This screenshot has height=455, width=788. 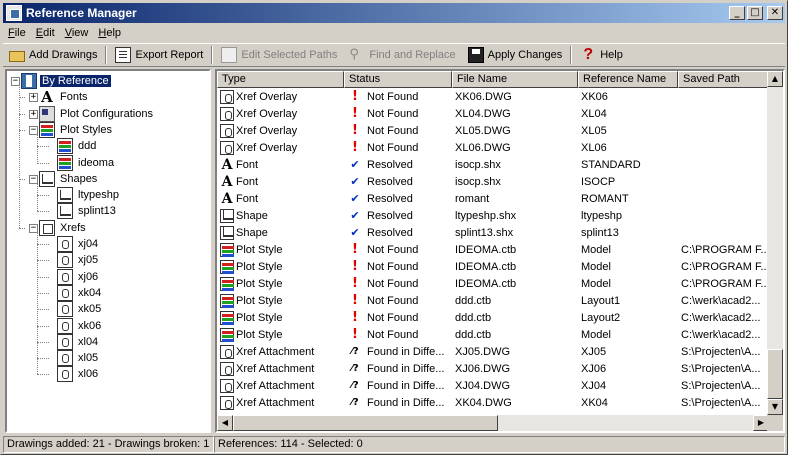 What do you see at coordinates (601, 55) in the screenshot?
I see `help-button: ? Help` at bounding box center [601, 55].